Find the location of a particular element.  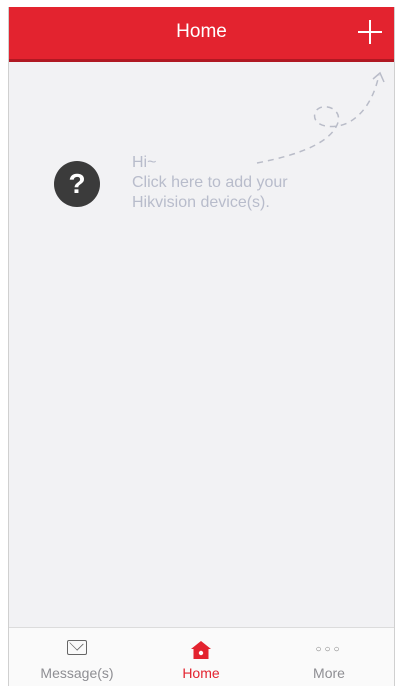

home-icon is located at coordinates (201, 650).